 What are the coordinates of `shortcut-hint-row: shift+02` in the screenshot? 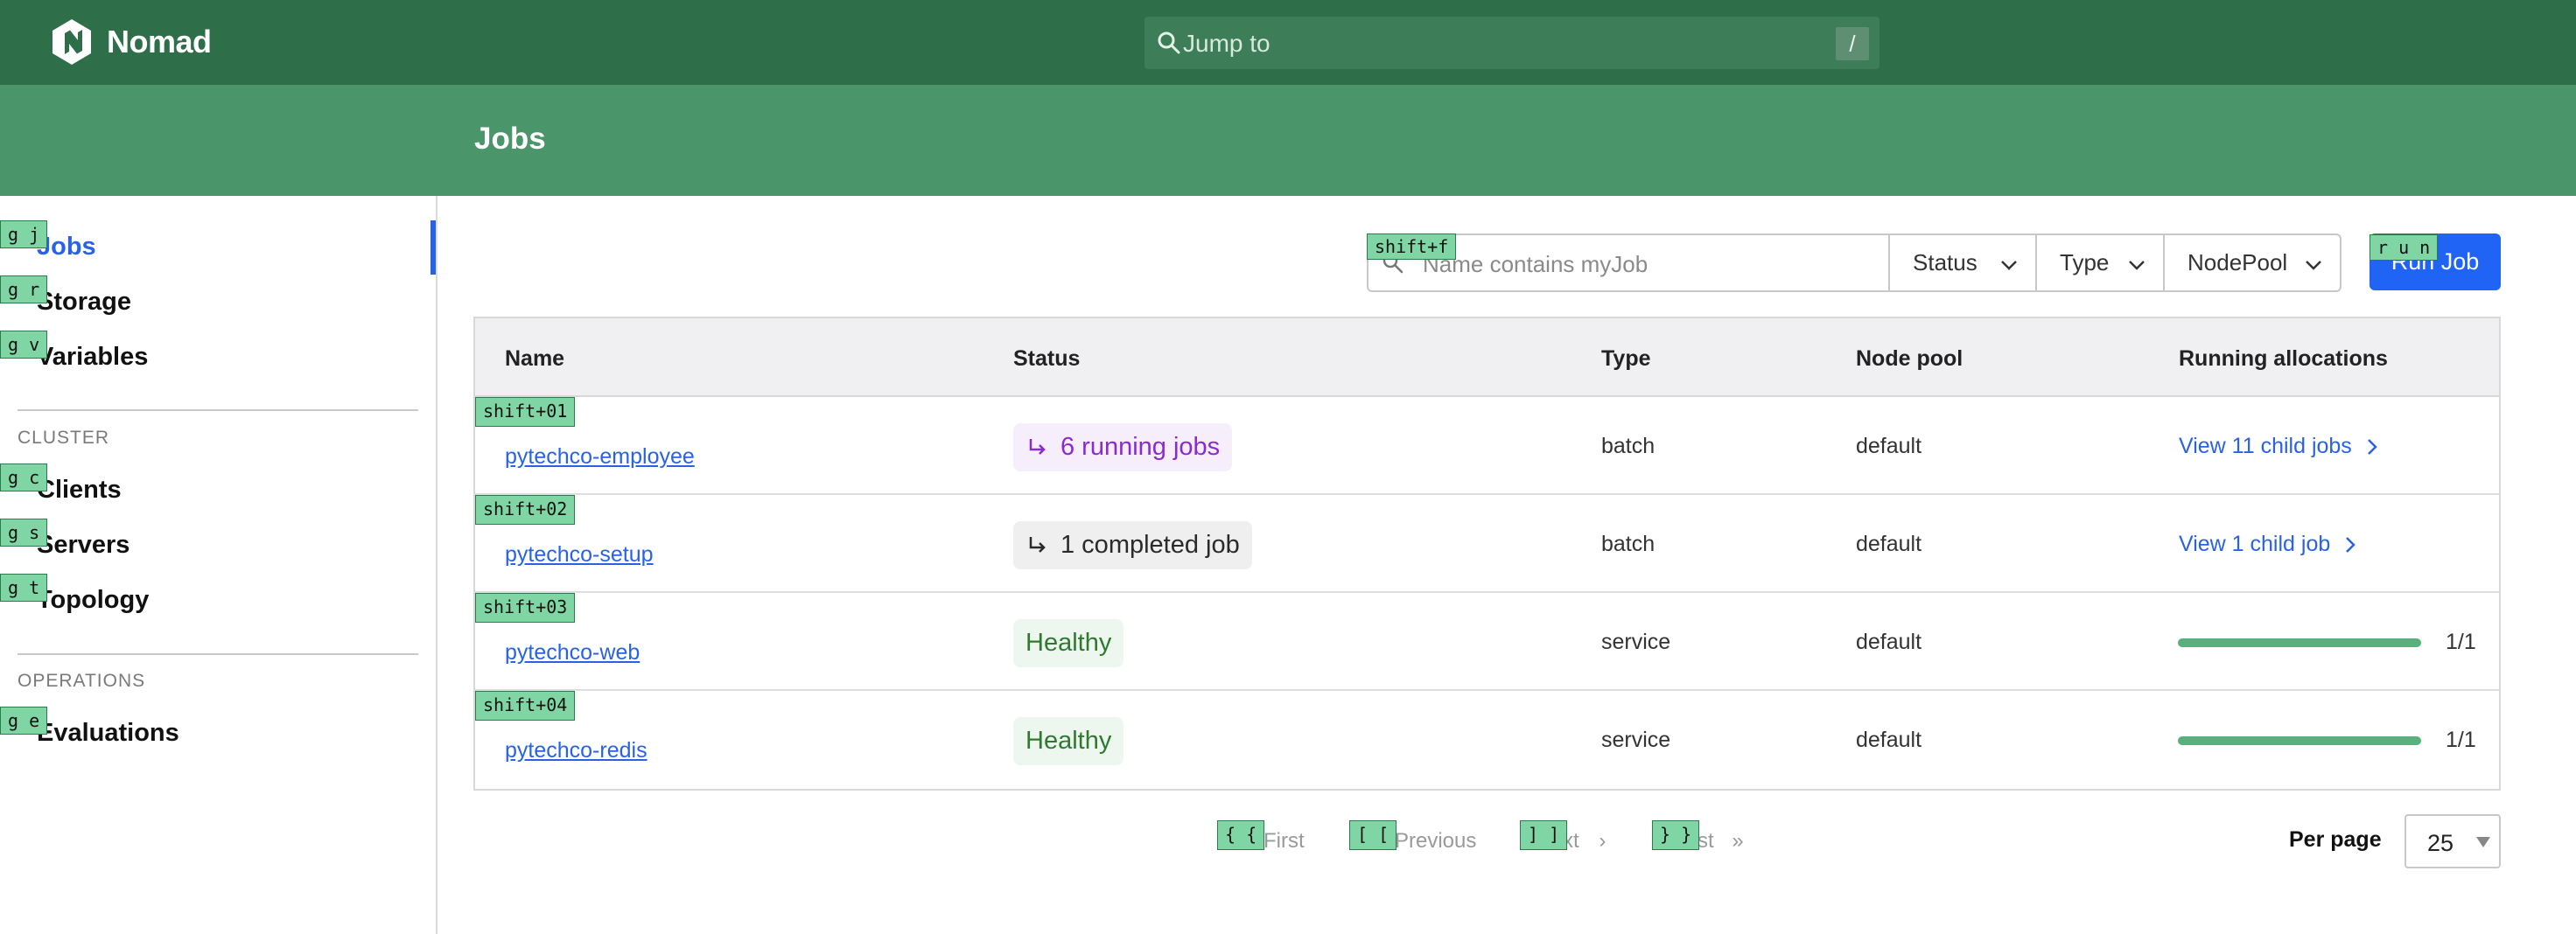 It's located at (525, 510).